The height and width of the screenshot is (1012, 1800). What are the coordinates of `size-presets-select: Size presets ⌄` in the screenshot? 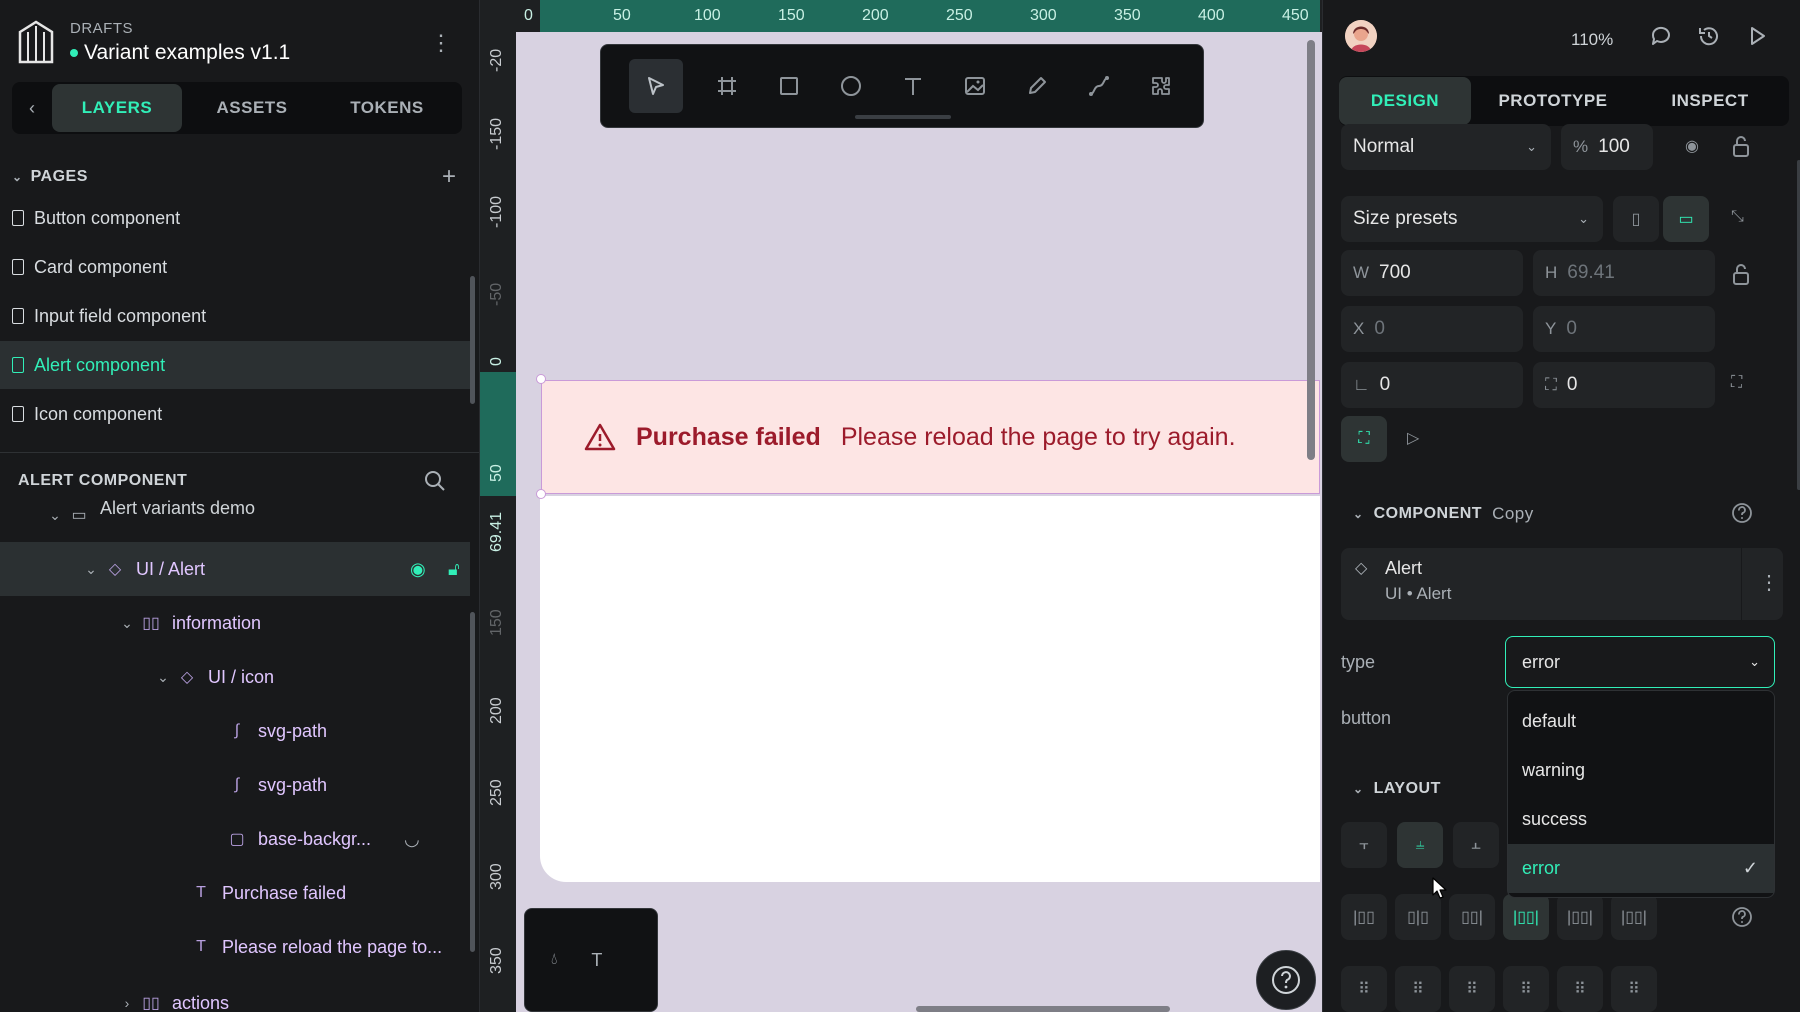 It's located at (1472, 219).